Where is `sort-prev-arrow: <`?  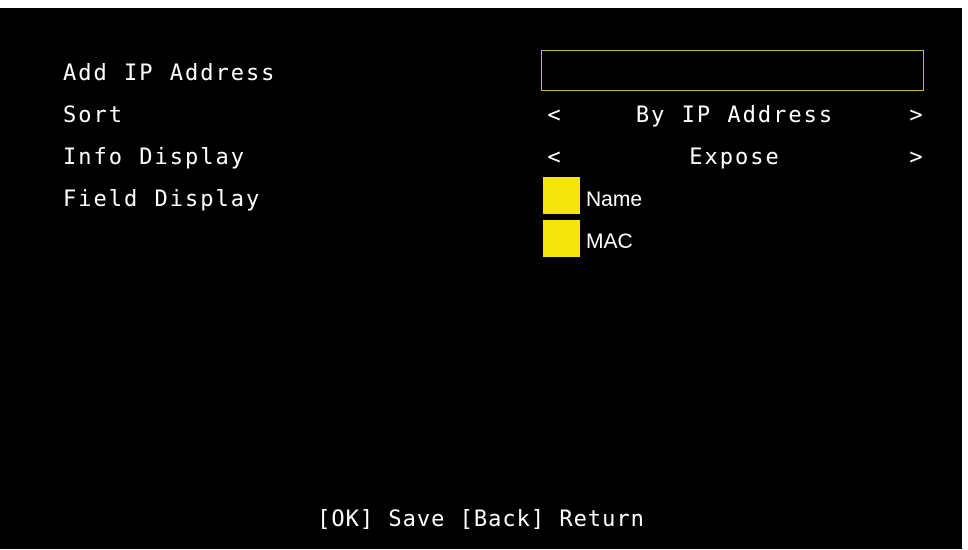
sort-prev-arrow: < is located at coordinates (555, 116).